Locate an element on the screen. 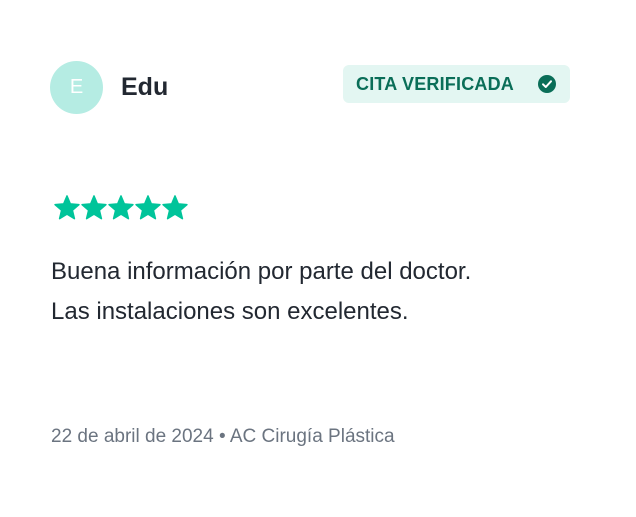 Image resolution: width=636 pixels, height=517 pixels. author-name: Edu is located at coordinates (145, 87).